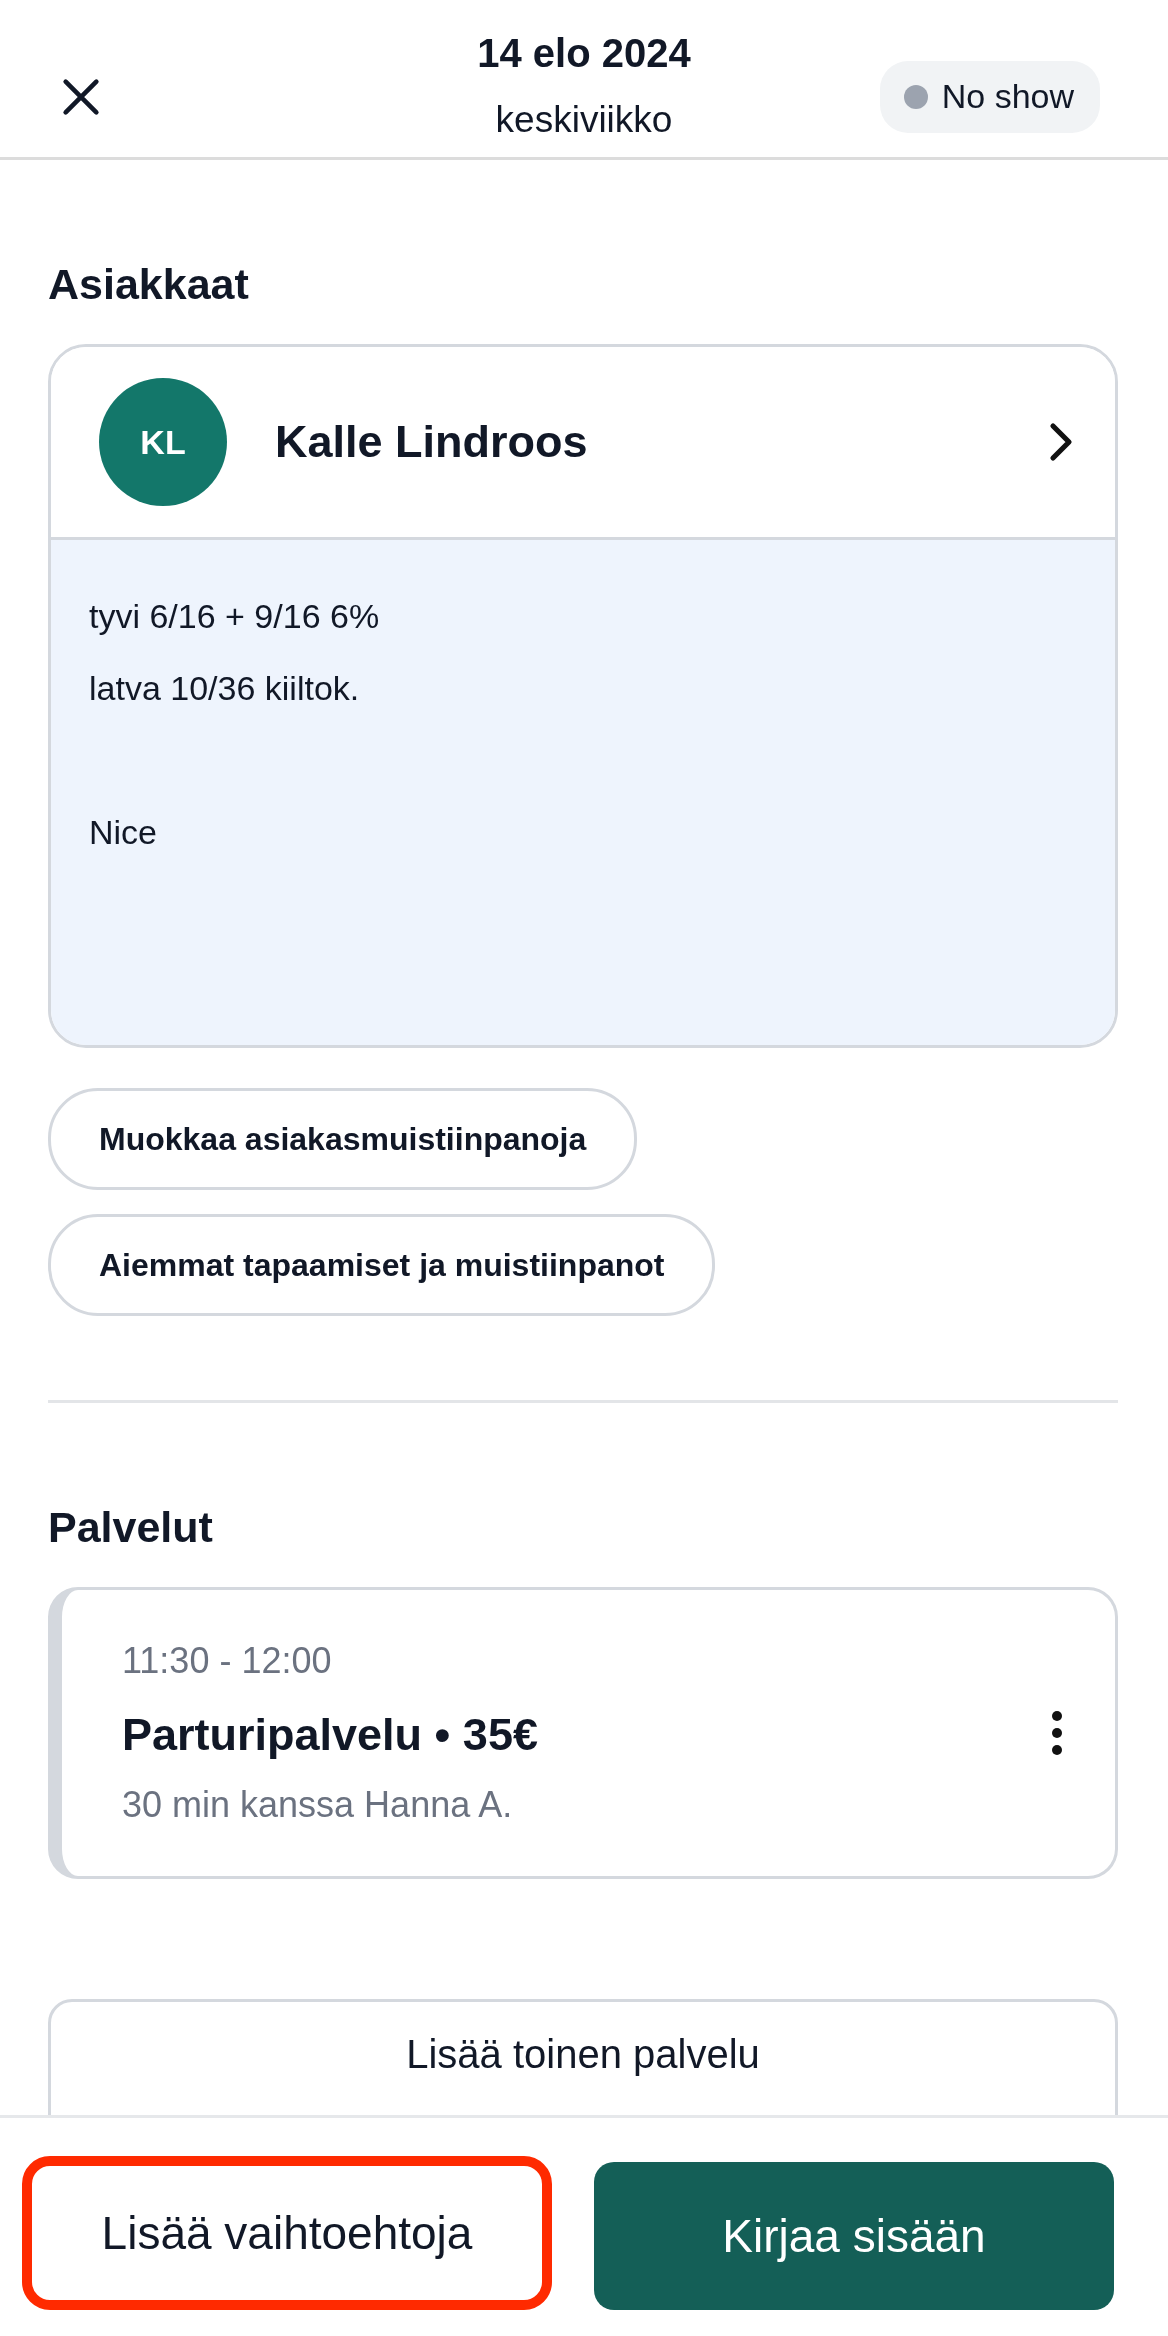 The width and height of the screenshot is (1168, 2336). What do you see at coordinates (317, 1805) in the screenshot?
I see `service-detail: 30 min kanssa Hanna A.` at bounding box center [317, 1805].